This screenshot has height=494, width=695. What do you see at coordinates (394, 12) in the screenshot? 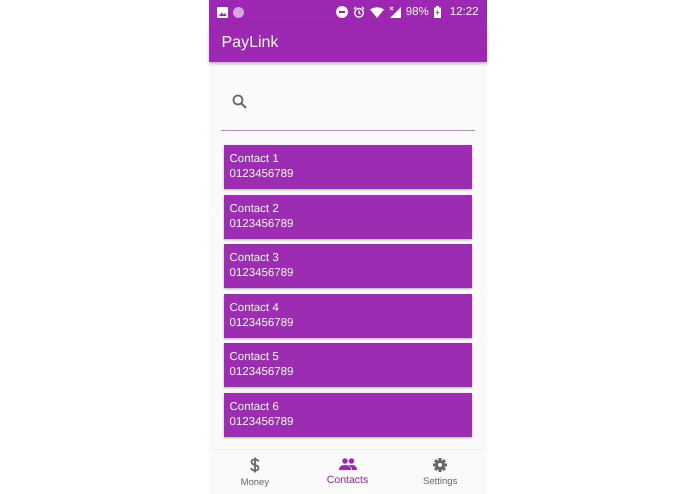
I see `signal-icon` at bounding box center [394, 12].